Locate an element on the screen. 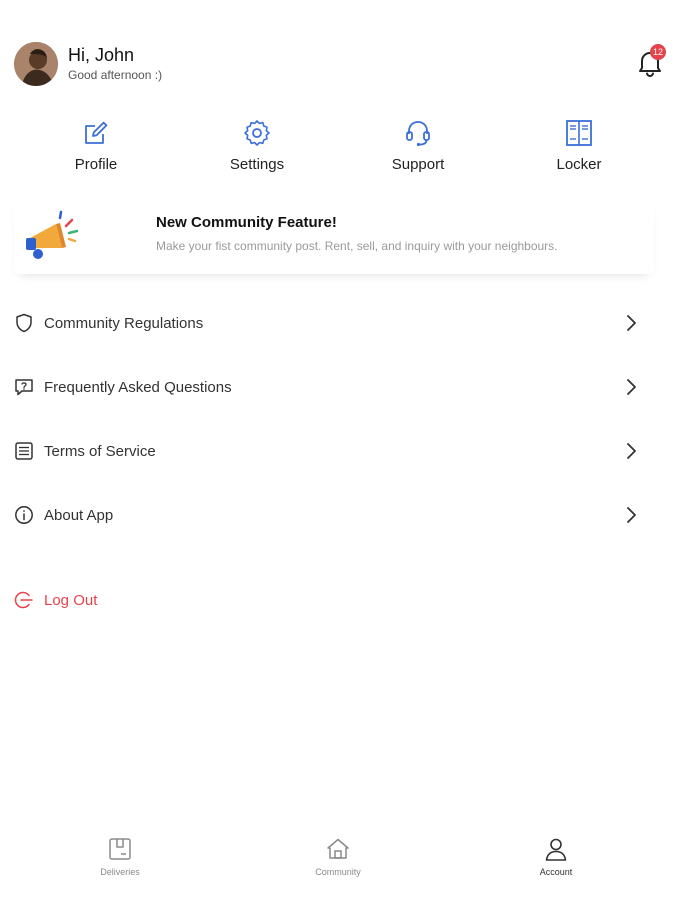 This screenshot has width=675, height=900. greeting-title: Hi, John is located at coordinates (101, 55).